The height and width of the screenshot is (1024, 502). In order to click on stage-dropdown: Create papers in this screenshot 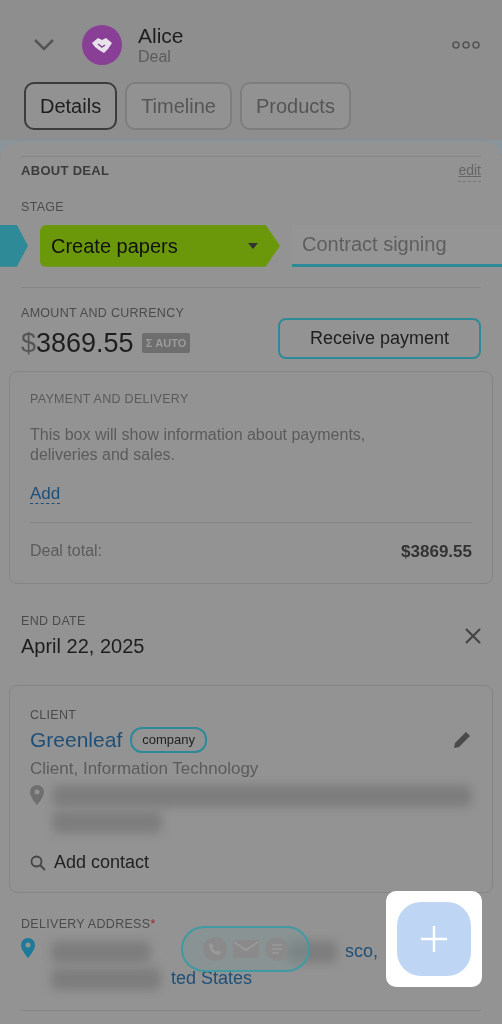, I will do `click(160, 245)`.